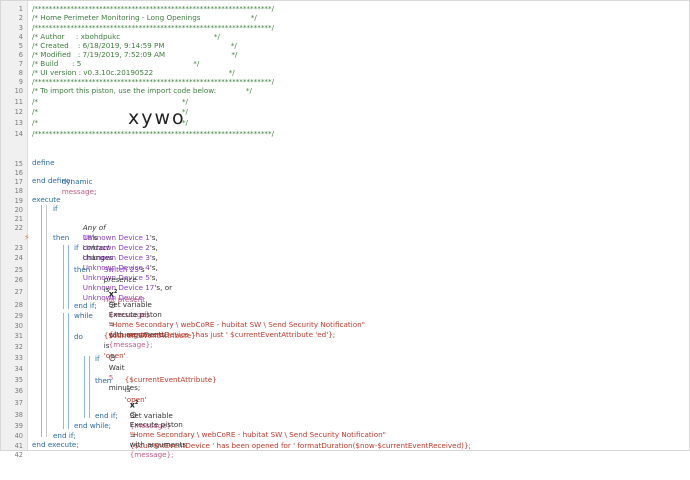 The width and height of the screenshot is (690, 480). What do you see at coordinates (18, 102) in the screenshot?
I see `line-number: 11` at bounding box center [18, 102].